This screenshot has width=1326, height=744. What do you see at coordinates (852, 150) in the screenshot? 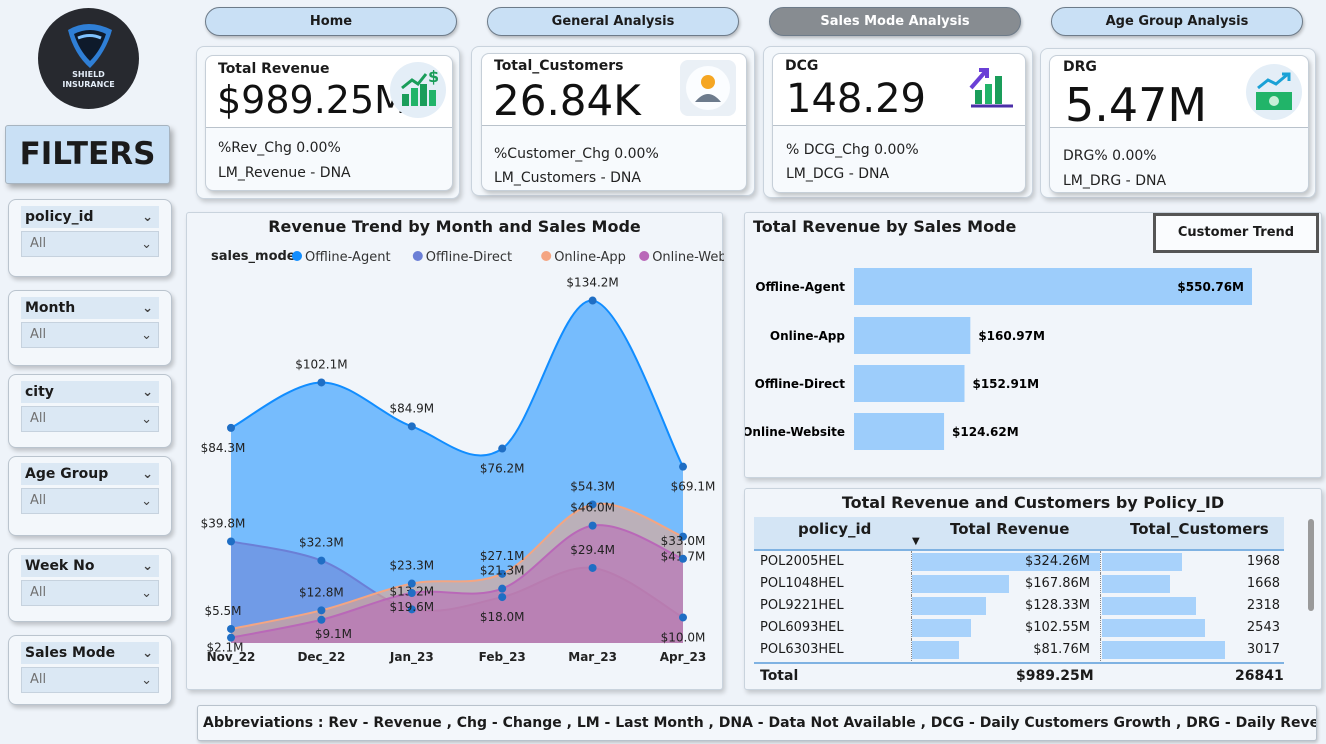
I see `kpi-change: % DCG_Chg 0.00%` at bounding box center [852, 150].